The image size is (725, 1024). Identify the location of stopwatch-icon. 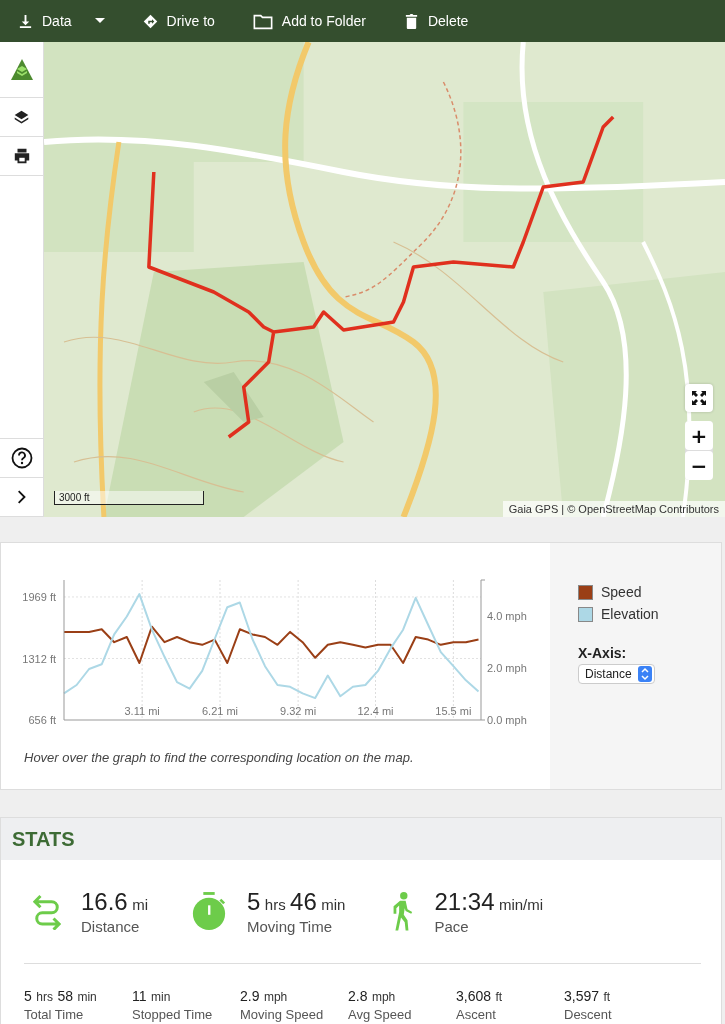
(209, 911).